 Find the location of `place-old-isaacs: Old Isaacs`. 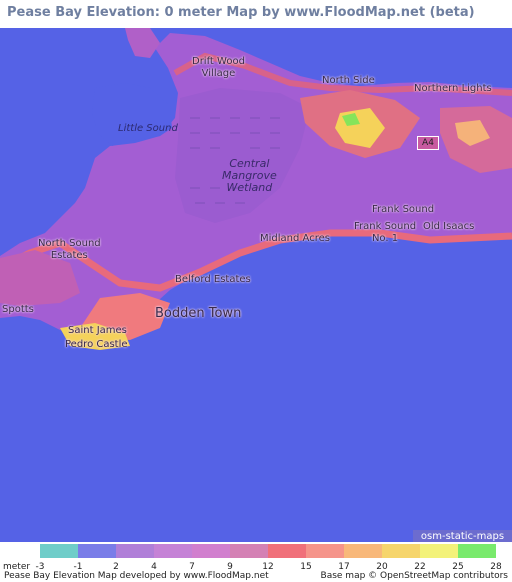

place-old-isaacs: Old Isaacs is located at coordinates (449, 226).